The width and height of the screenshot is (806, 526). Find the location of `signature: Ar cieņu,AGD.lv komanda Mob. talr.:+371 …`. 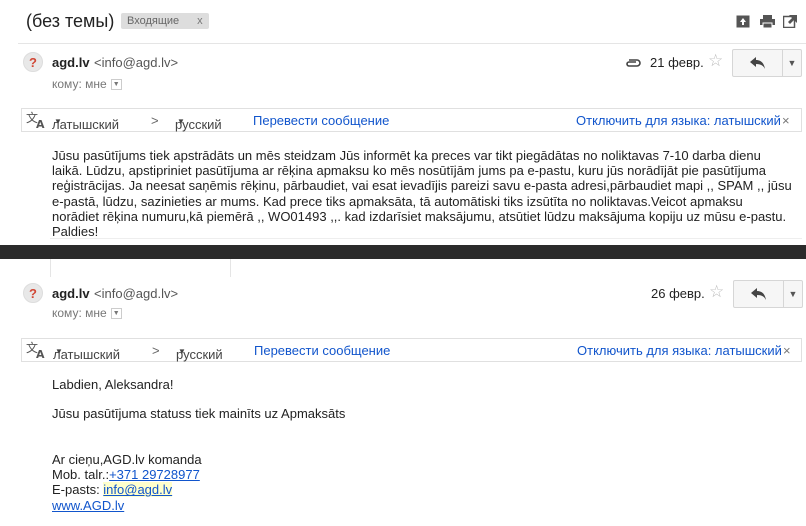

signature: Ar cieņu,AGD.lv komanda Mob. talr.:+371 … is located at coordinates (127, 482).